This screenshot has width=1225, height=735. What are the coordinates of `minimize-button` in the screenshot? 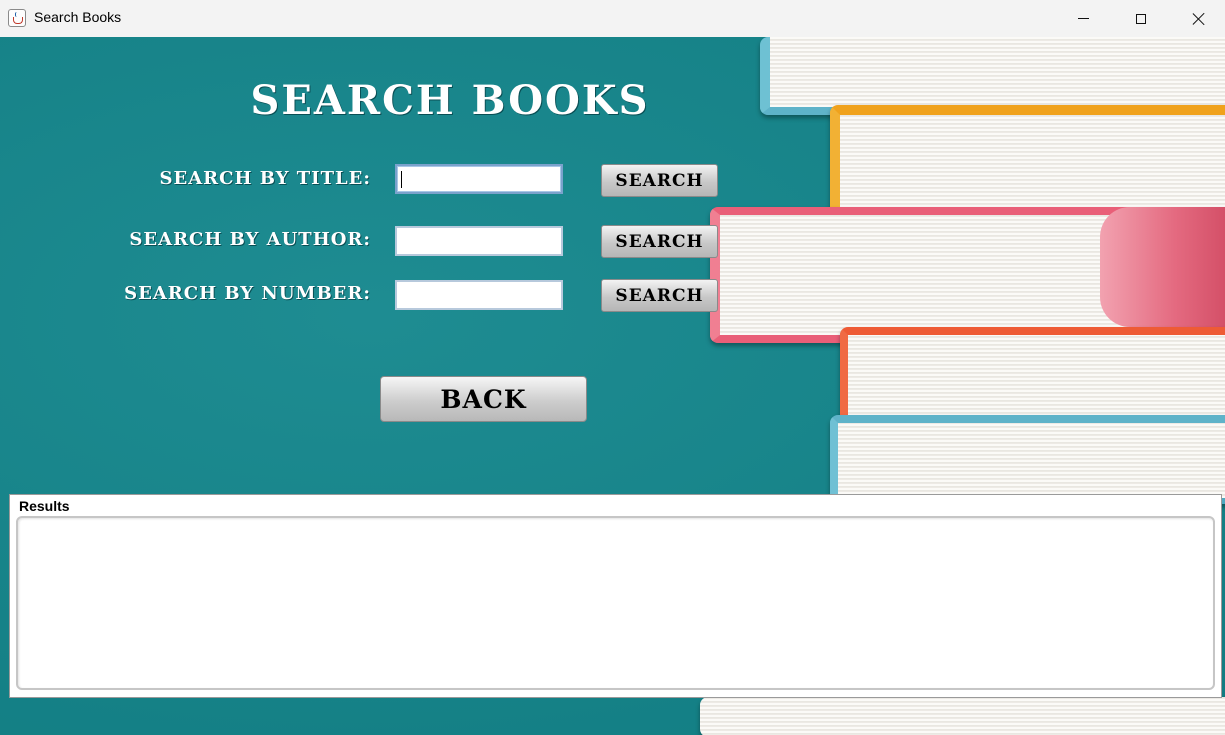 It's located at (1083, 18).